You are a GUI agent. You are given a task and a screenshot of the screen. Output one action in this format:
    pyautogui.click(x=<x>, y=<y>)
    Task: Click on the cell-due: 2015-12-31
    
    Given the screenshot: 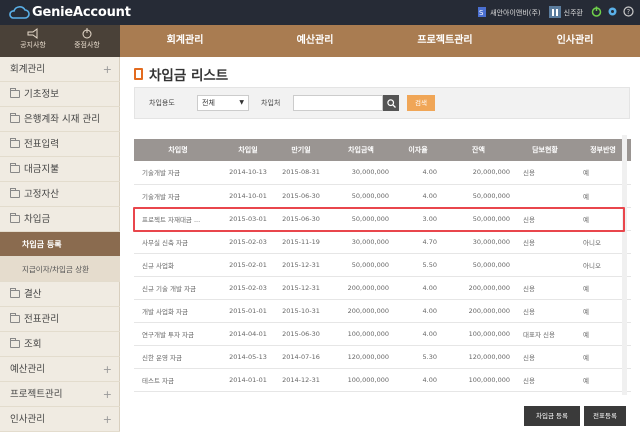 What is the action you would take?
    pyautogui.click(x=301, y=288)
    